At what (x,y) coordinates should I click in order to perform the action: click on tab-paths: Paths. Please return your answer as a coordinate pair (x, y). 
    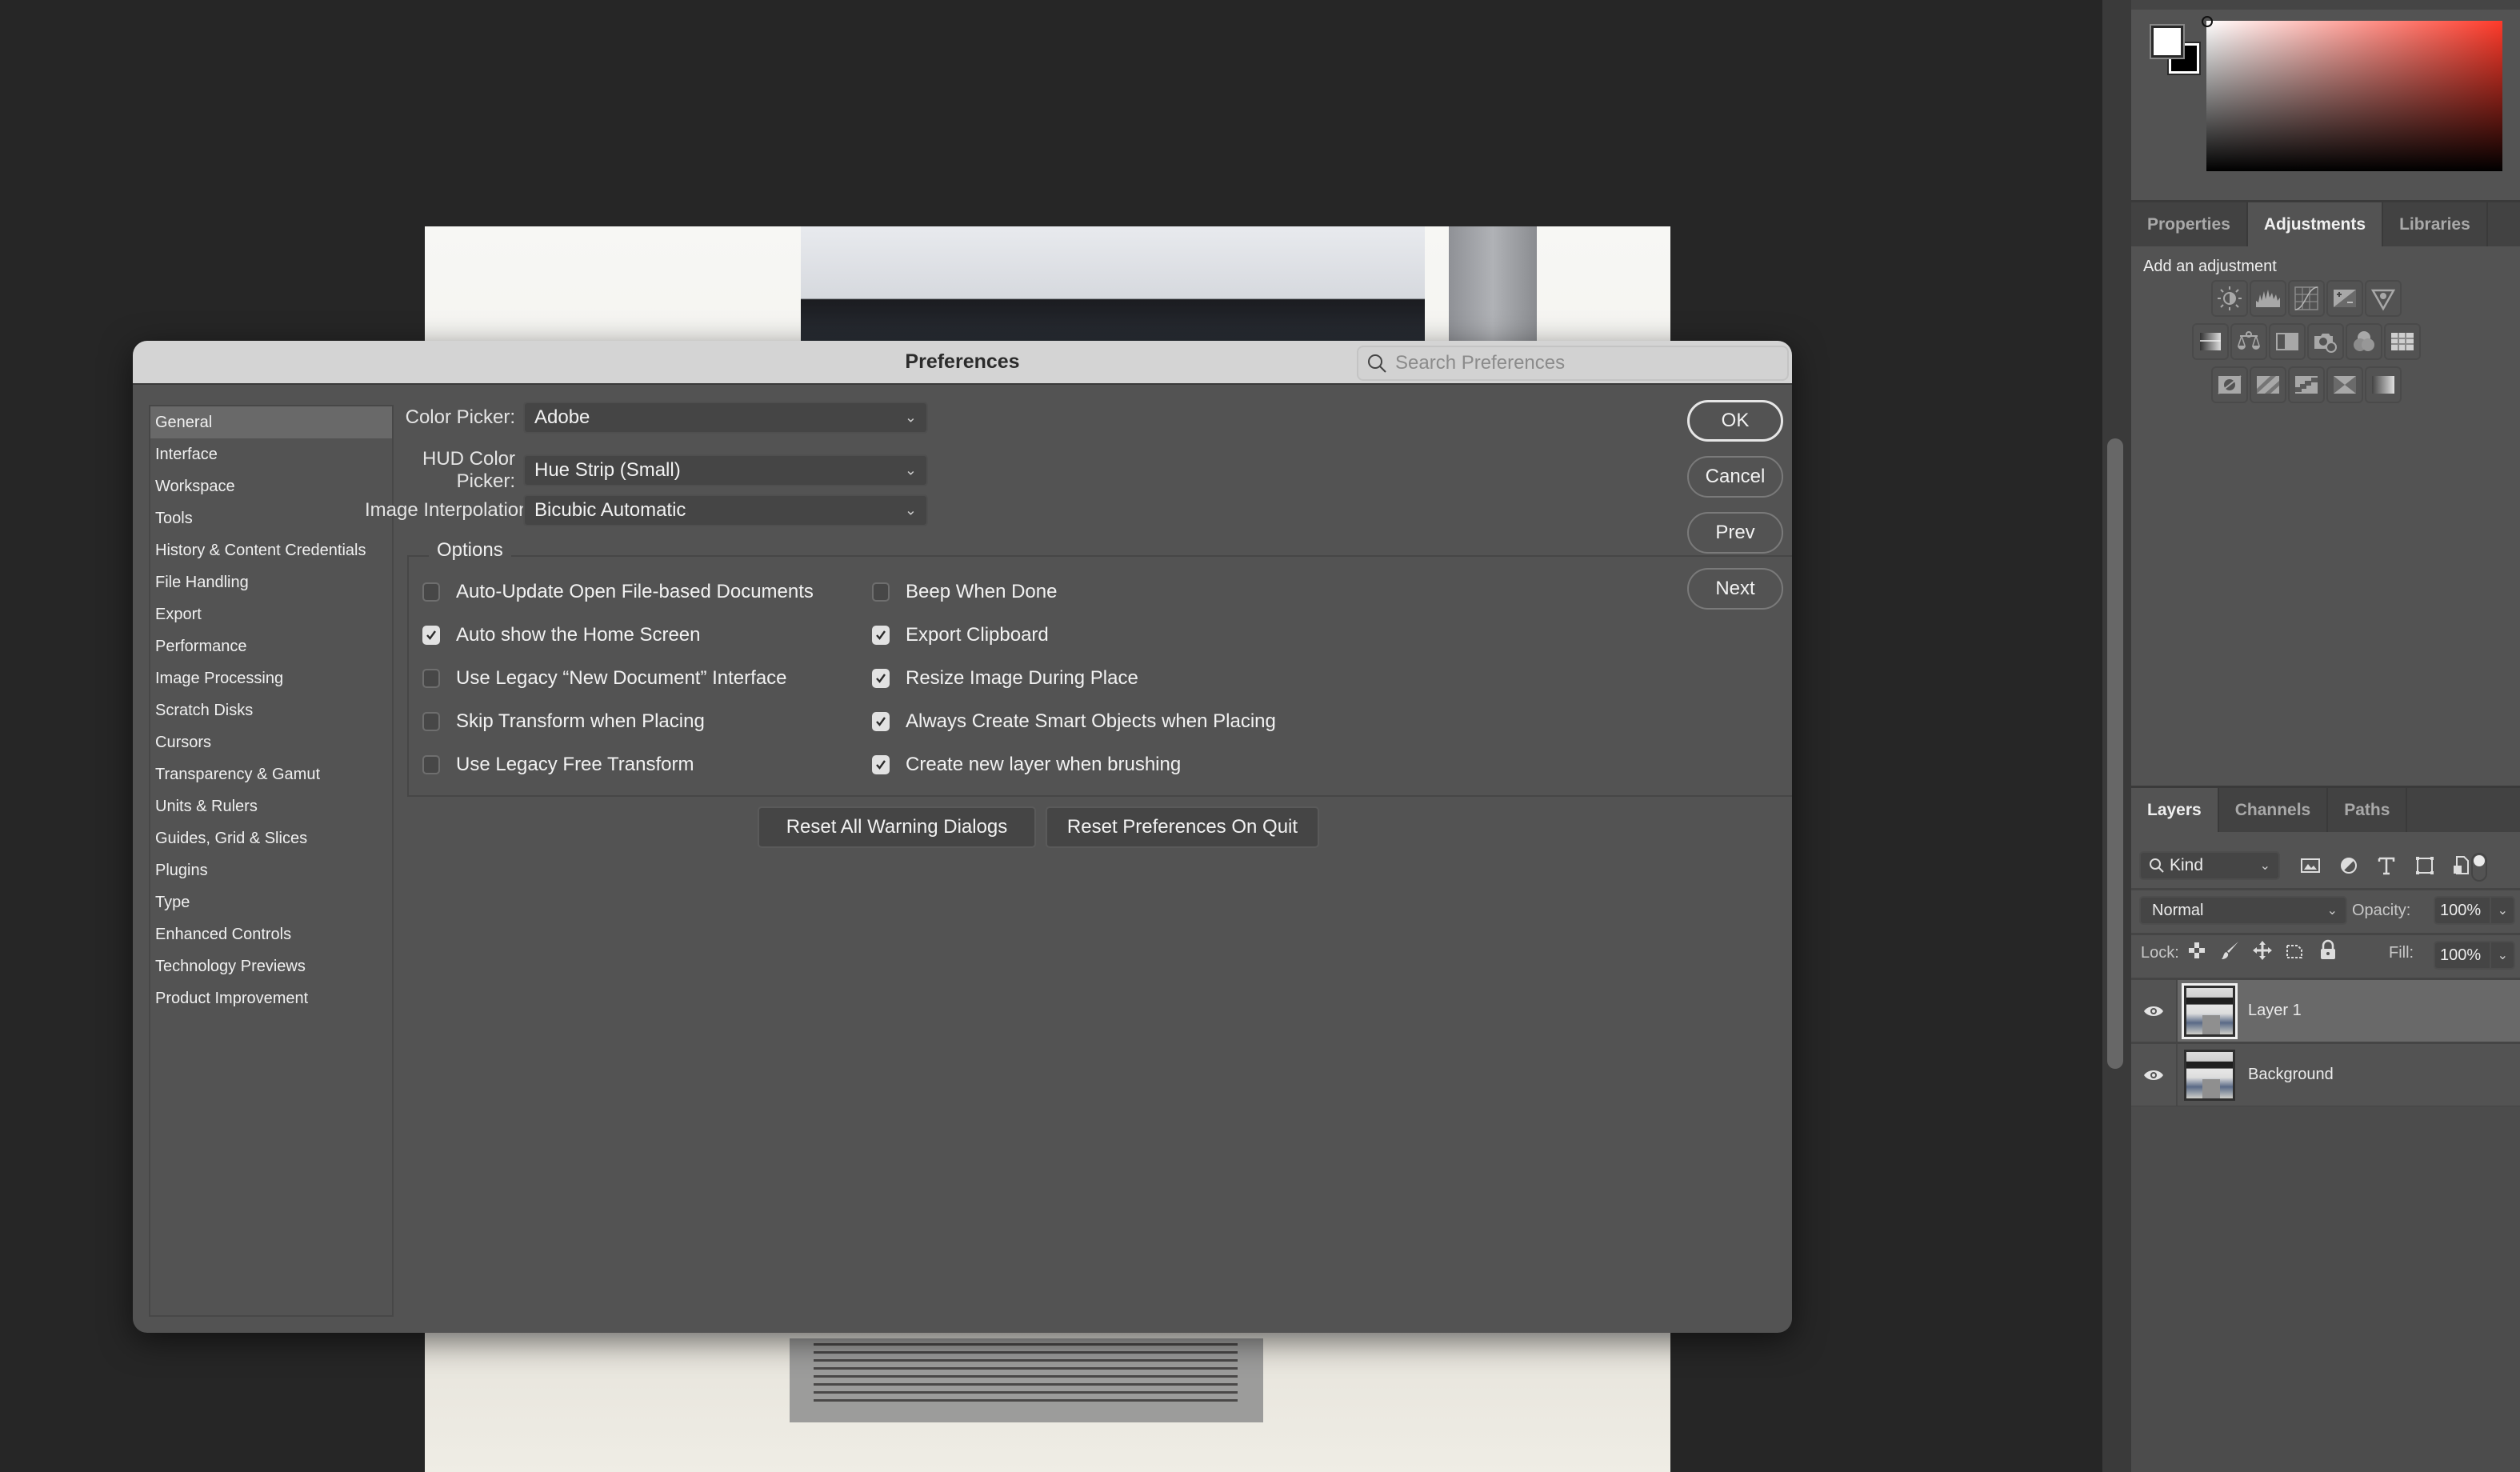
    Looking at the image, I should click on (2368, 810).